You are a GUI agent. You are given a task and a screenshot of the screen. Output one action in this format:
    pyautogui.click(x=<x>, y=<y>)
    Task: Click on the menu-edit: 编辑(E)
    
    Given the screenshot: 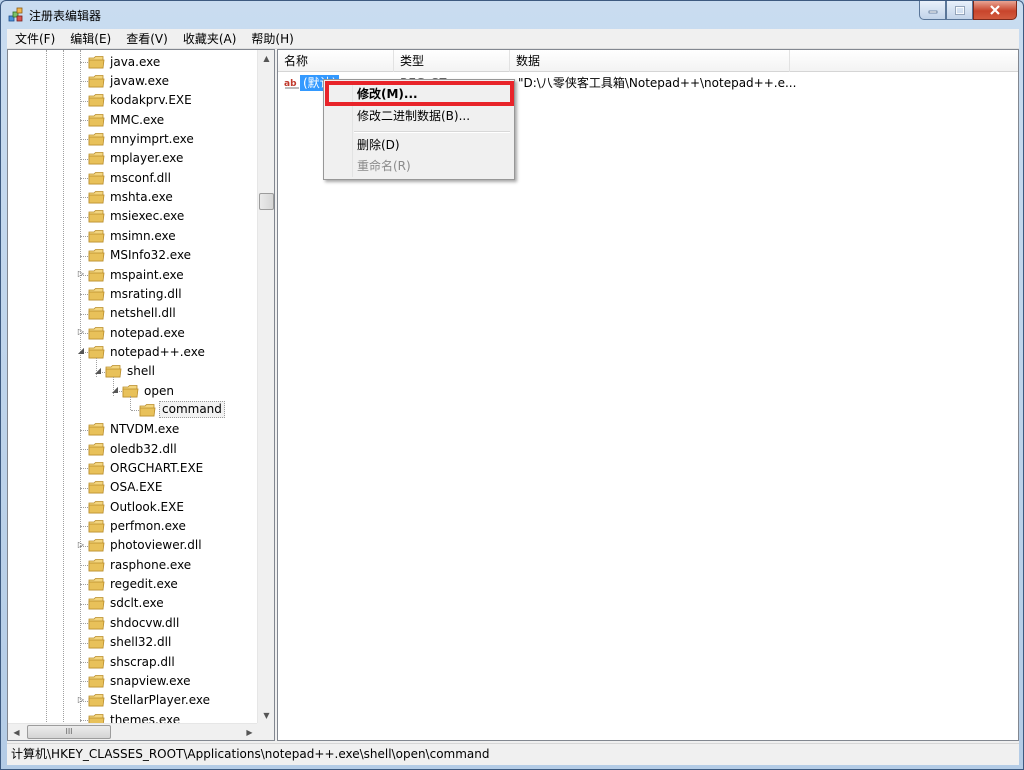 What is the action you would take?
    pyautogui.click(x=90, y=39)
    